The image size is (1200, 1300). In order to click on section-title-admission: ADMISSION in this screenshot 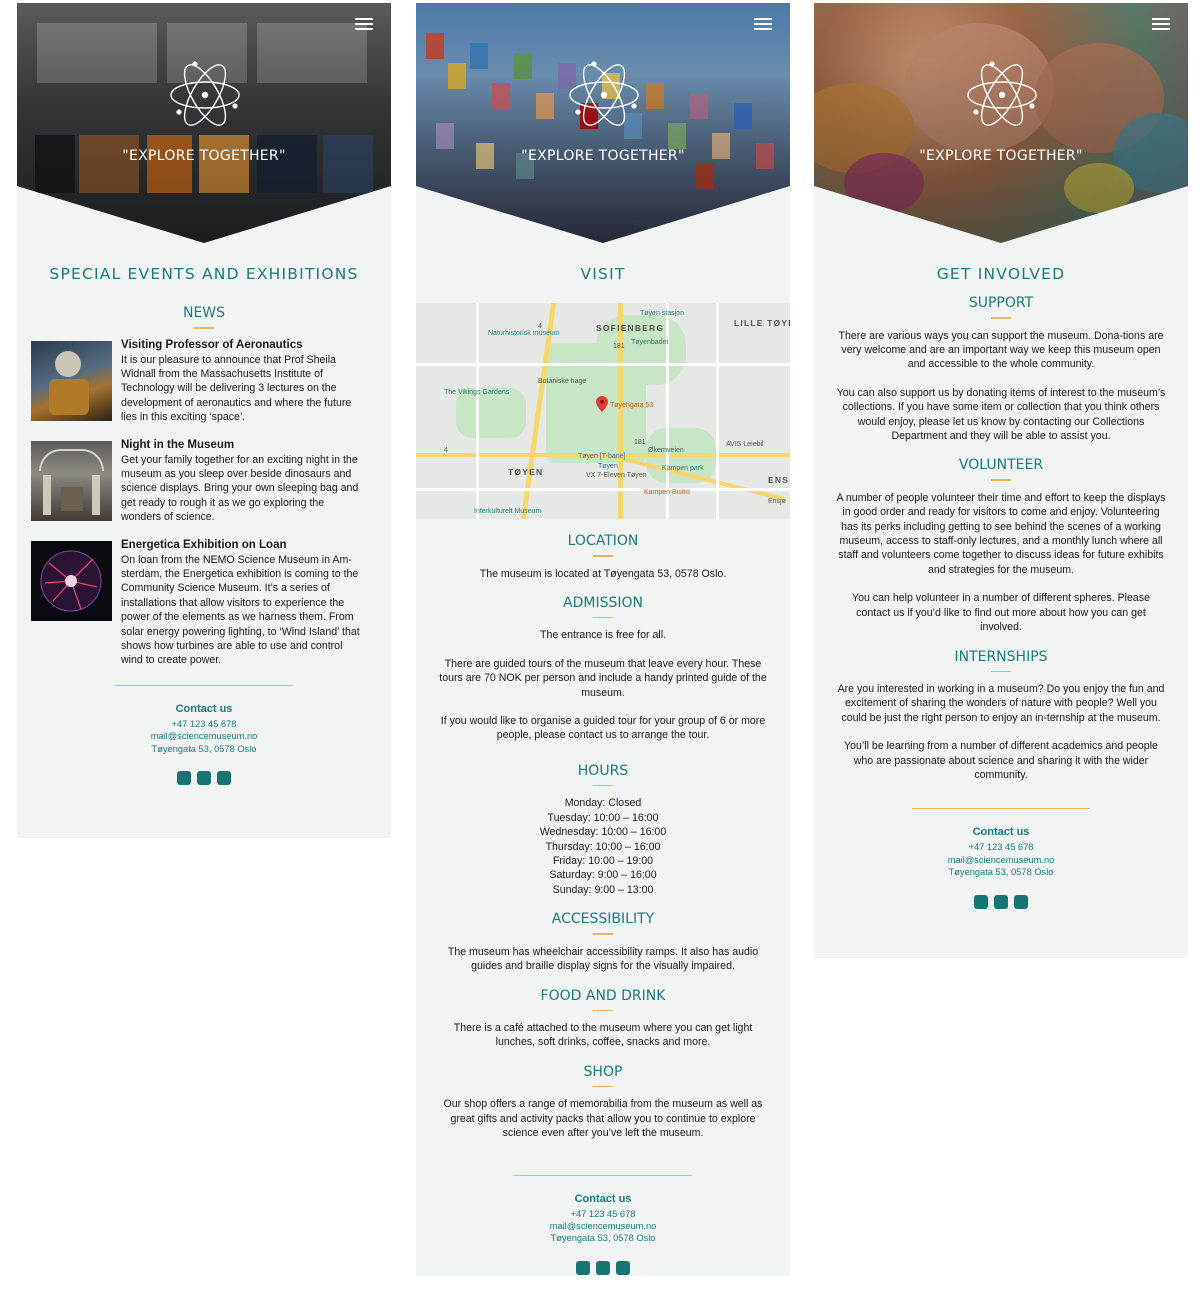, I will do `click(603, 602)`.